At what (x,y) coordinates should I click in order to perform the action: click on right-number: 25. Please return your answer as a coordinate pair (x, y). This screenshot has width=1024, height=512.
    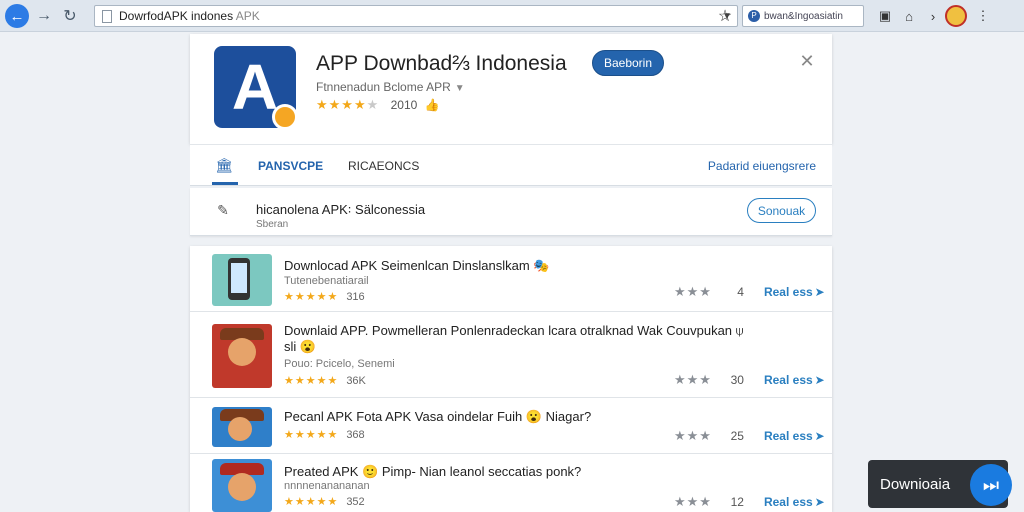
    Looking at the image, I should click on (737, 436).